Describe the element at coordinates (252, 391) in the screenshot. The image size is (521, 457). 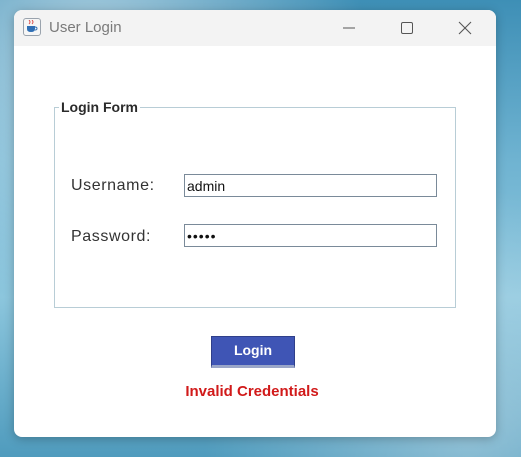
I see `status-message: Invalid Credentials` at that location.